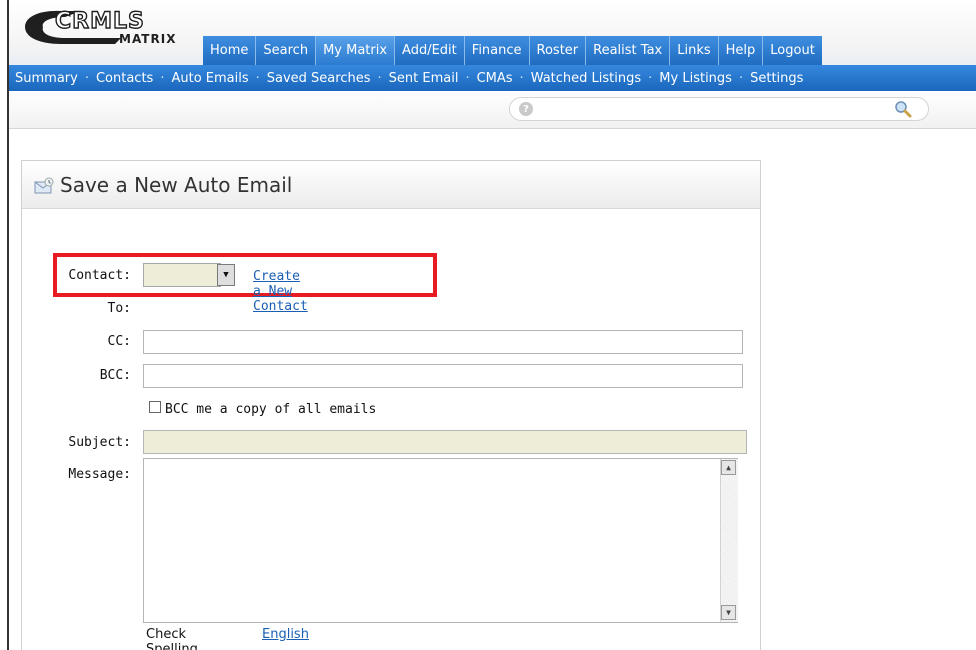  Describe the element at coordinates (46, 78) in the screenshot. I see `subnav-summary: Summary` at that location.